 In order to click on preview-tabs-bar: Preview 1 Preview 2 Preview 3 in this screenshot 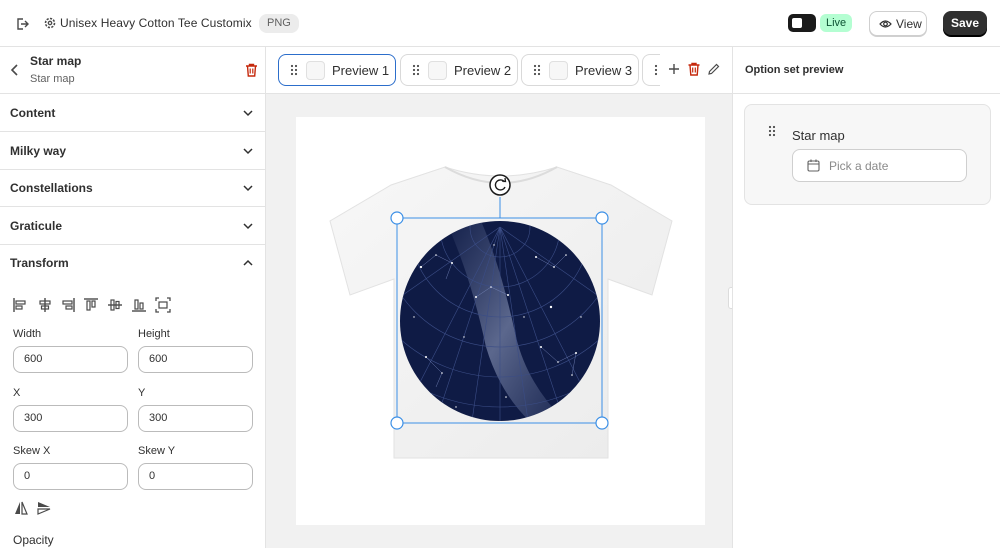, I will do `click(499, 70)`.